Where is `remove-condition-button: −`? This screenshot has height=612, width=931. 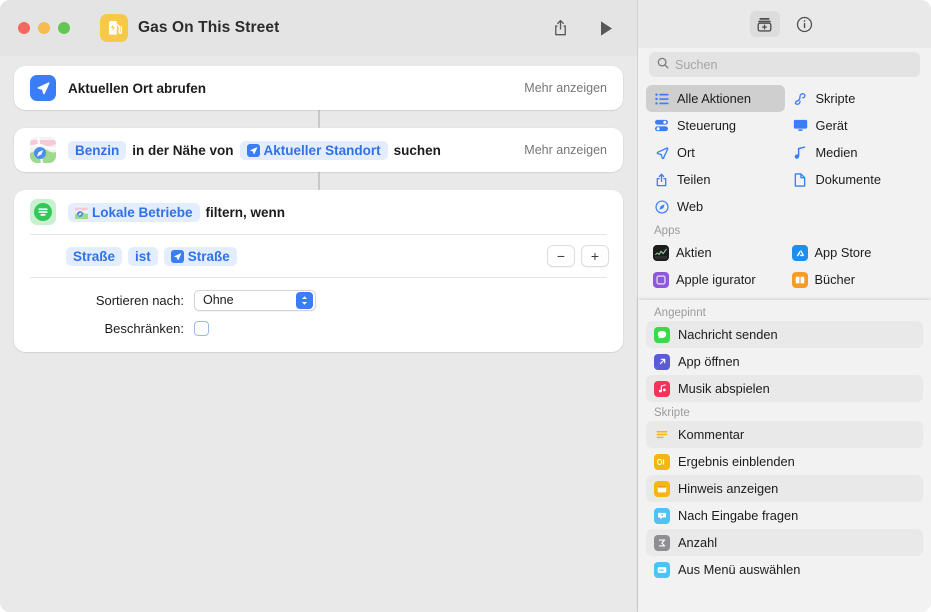 remove-condition-button: − is located at coordinates (561, 256).